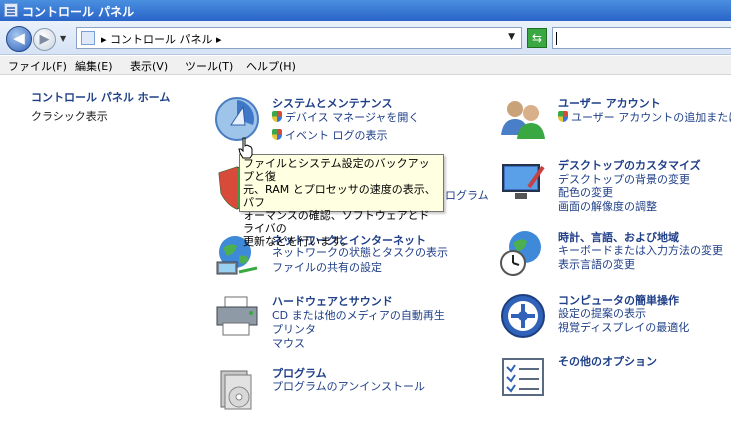 Image resolution: width=731 pixels, height=440 pixels. Describe the element at coordinates (245, 148) in the screenshot. I see `hand-pointer-icon` at that location.